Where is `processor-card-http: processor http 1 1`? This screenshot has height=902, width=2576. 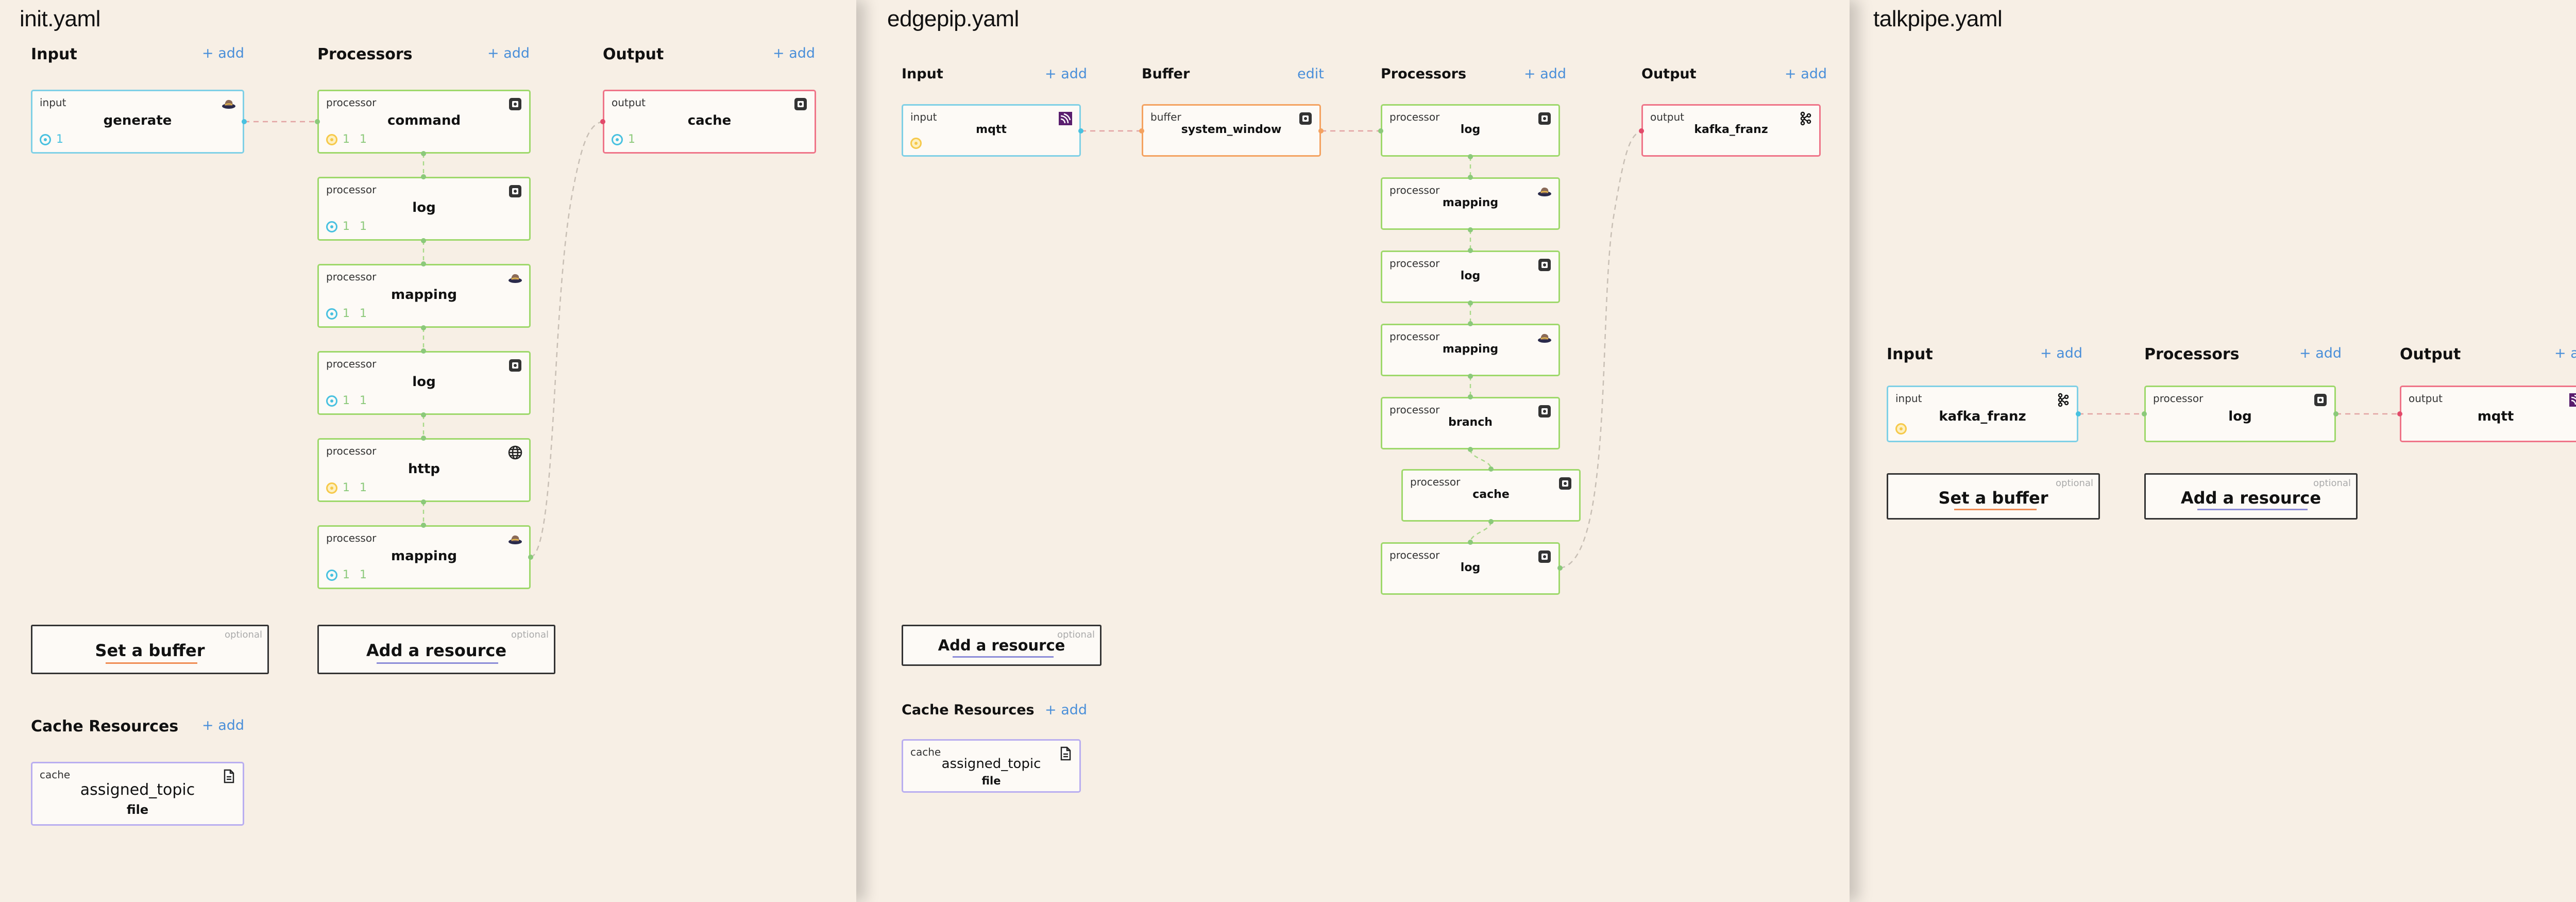
processor-card-http: processor http 1 1 is located at coordinates (424, 470).